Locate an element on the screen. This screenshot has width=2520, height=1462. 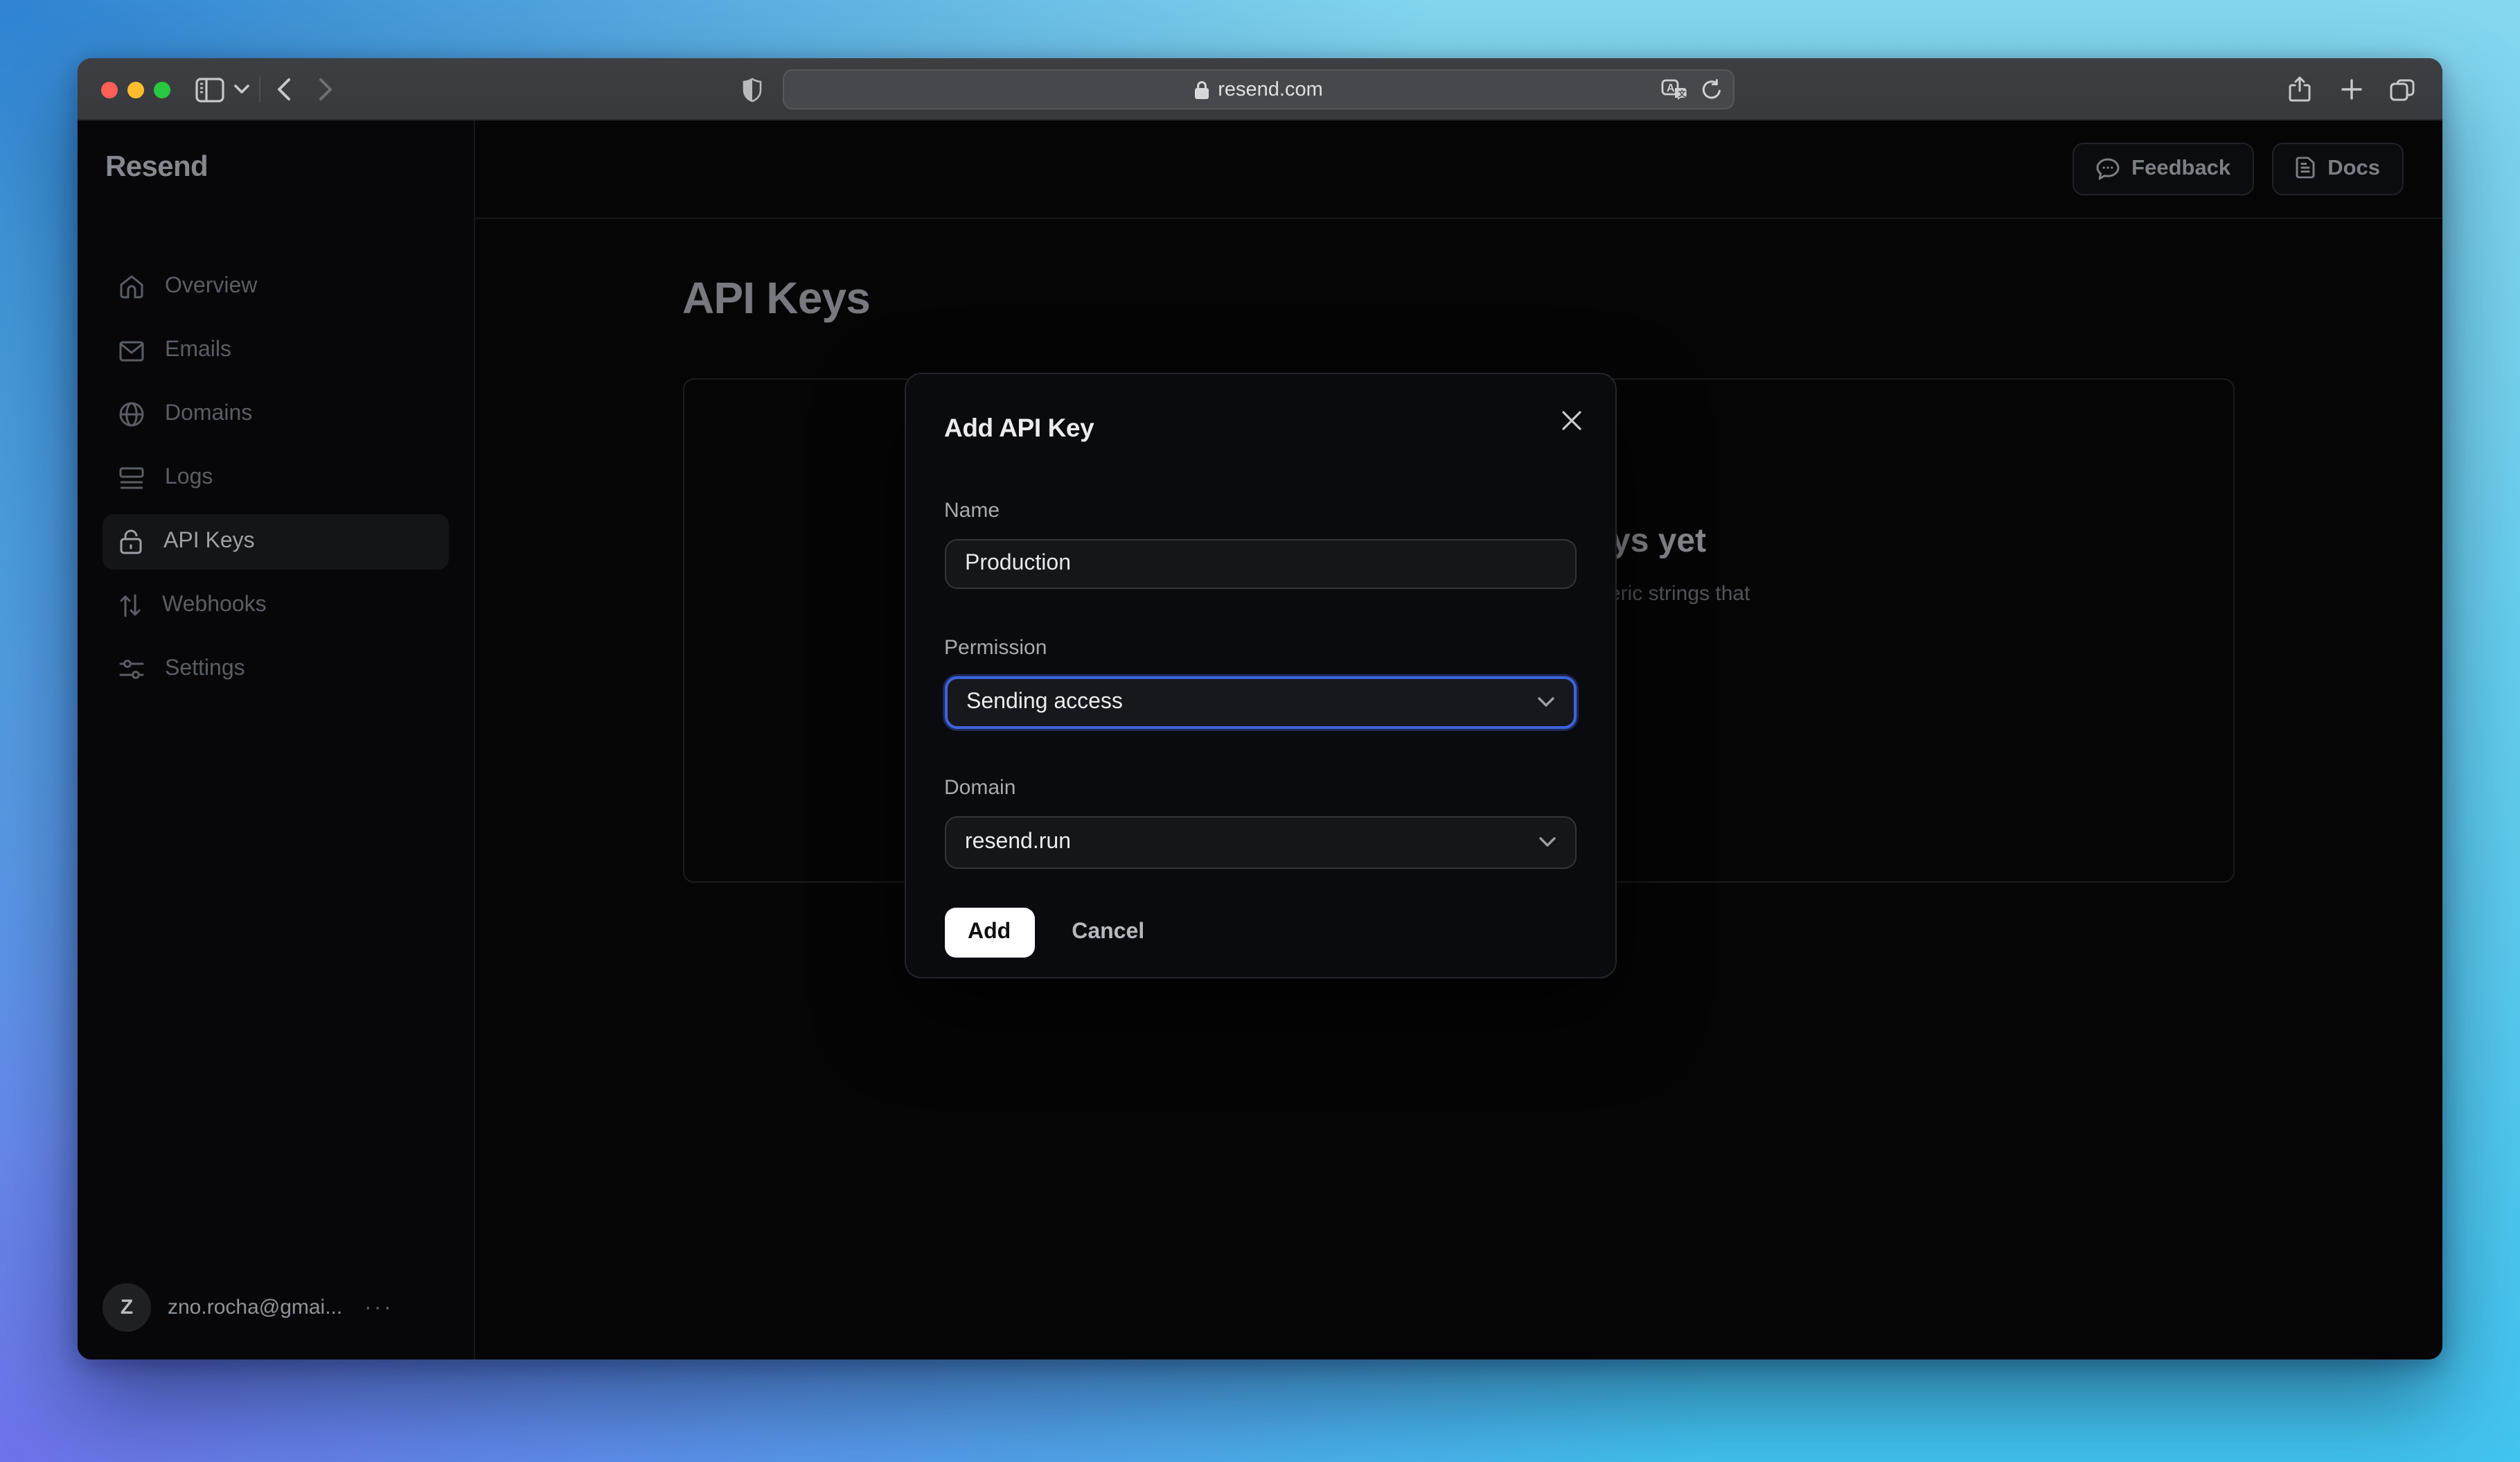
globe-icon is located at coordinates (131, 414).